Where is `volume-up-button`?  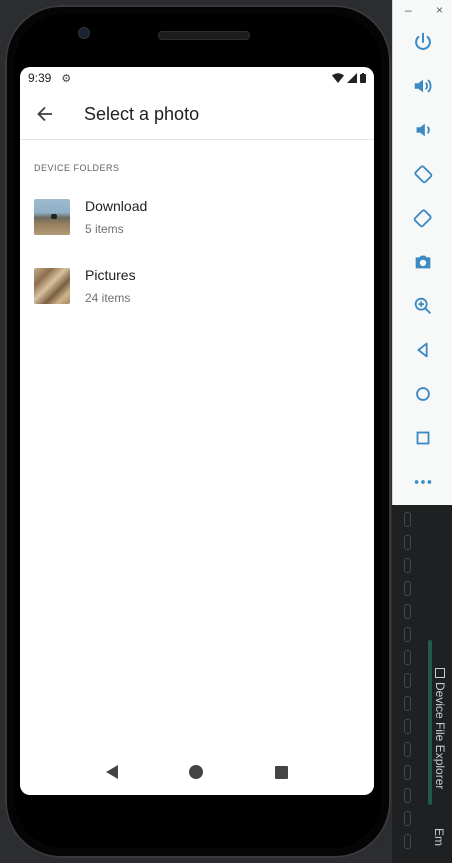 volume-up-button is located at coordinates (422, 86).